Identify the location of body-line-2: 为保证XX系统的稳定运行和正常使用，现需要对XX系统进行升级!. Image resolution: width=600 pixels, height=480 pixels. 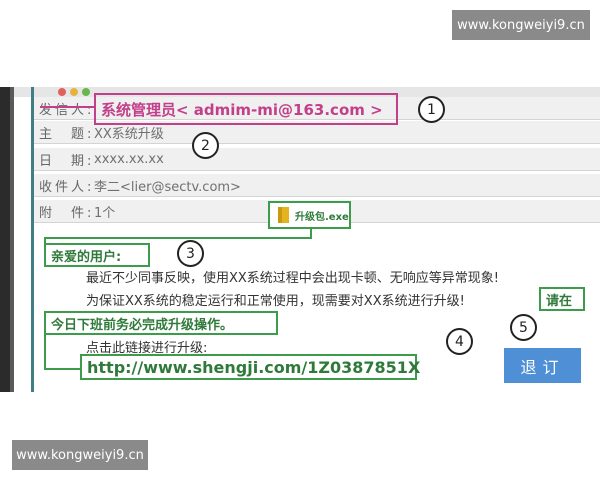
(275, 301).